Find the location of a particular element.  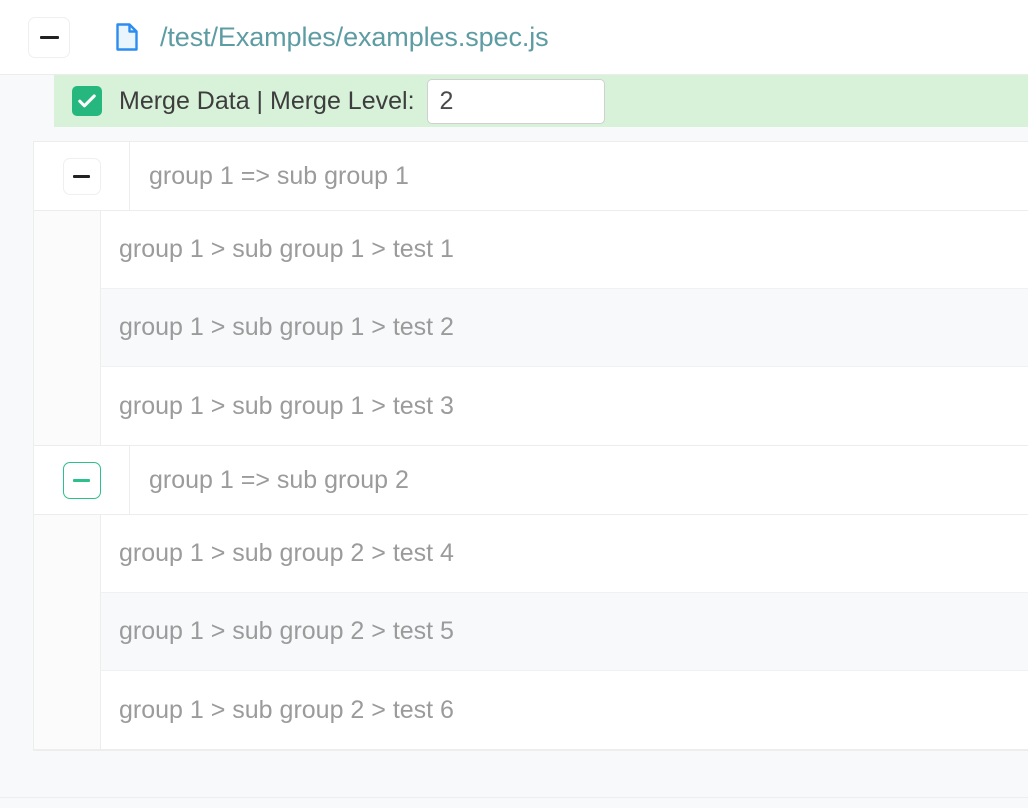

merge-data-bar: Merge Data | Merge Level: is located at coordinates (541, 101).